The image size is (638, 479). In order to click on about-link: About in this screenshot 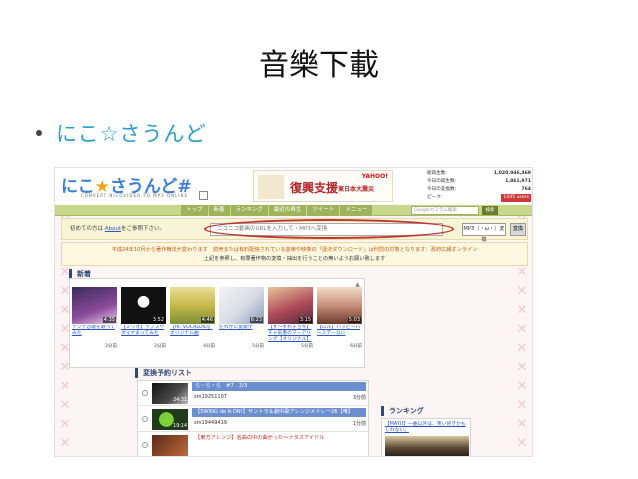, I will do `click(113, 229)`.